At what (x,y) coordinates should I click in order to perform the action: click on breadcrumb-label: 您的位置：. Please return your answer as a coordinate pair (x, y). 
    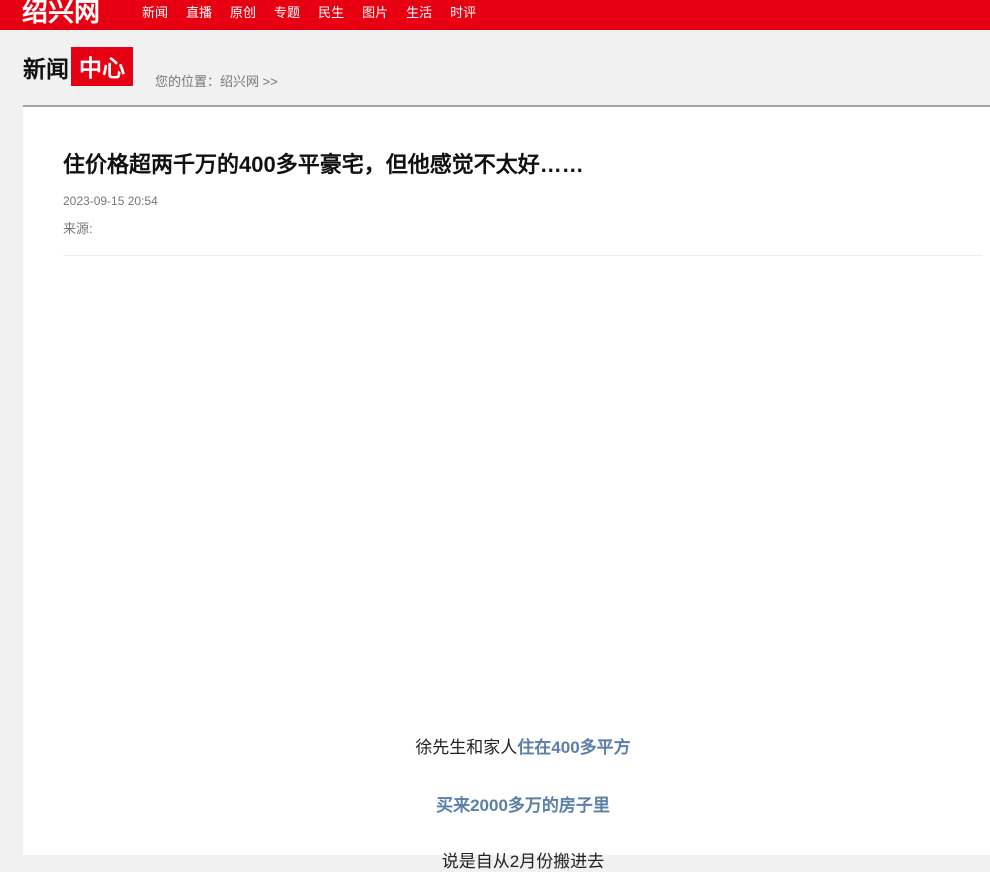
    Looking at the image, I should click on (188, 81).